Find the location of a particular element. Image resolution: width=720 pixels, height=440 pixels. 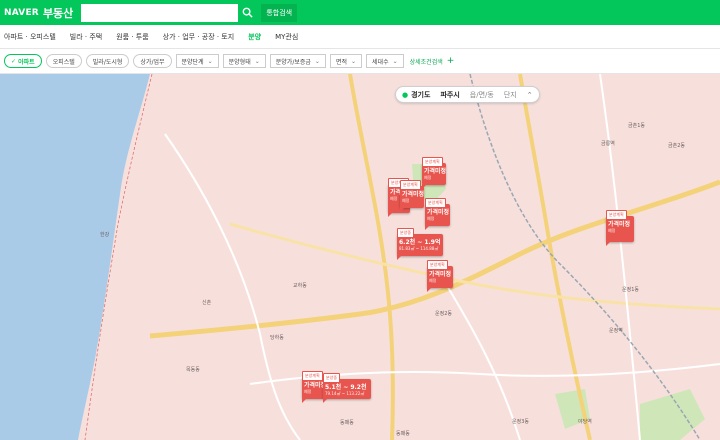

dropdown-stage: 분양단계 ⌄ is located at coordinates (197, 61).